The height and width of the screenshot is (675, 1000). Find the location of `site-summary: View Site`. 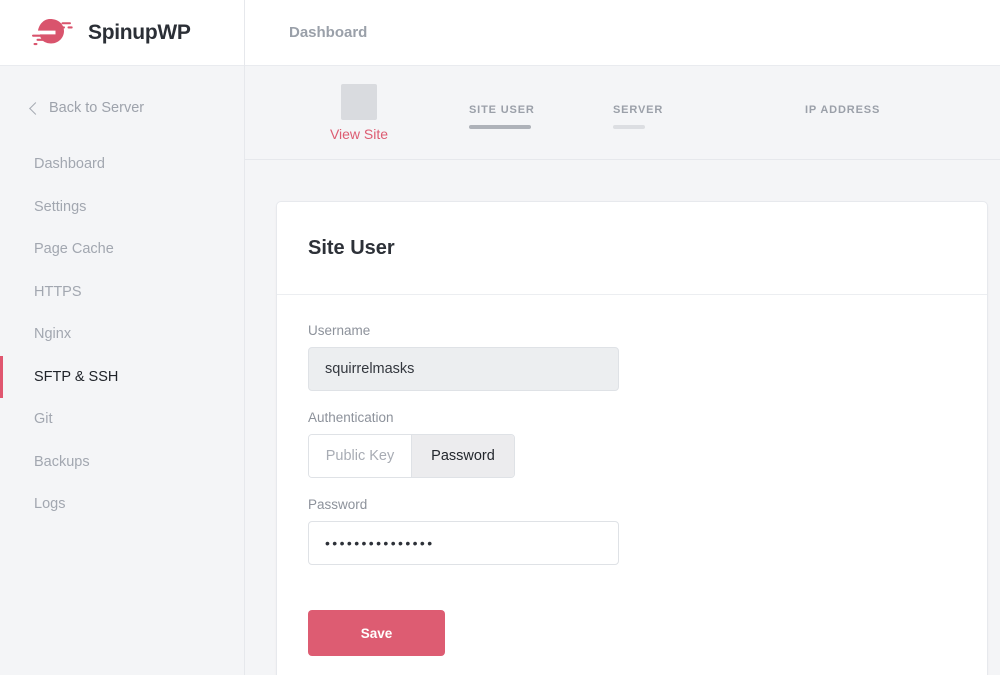

site-summary: View Site is located at coordinates (359, 112).